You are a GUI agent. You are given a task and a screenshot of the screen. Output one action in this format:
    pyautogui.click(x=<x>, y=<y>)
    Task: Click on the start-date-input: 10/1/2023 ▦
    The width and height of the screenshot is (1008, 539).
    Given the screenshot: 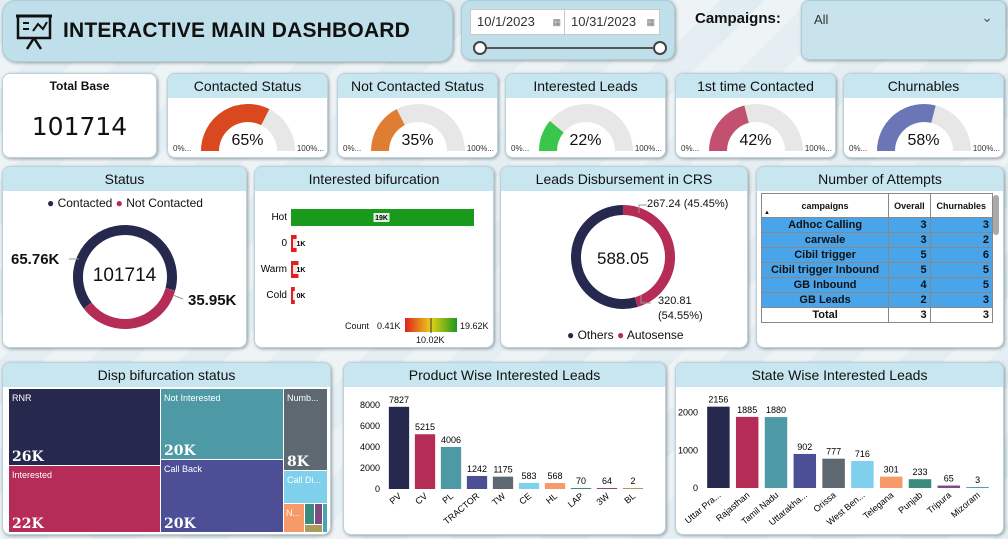 What is the action you would take?
    pyautogui.click(x=518, y=22)
    